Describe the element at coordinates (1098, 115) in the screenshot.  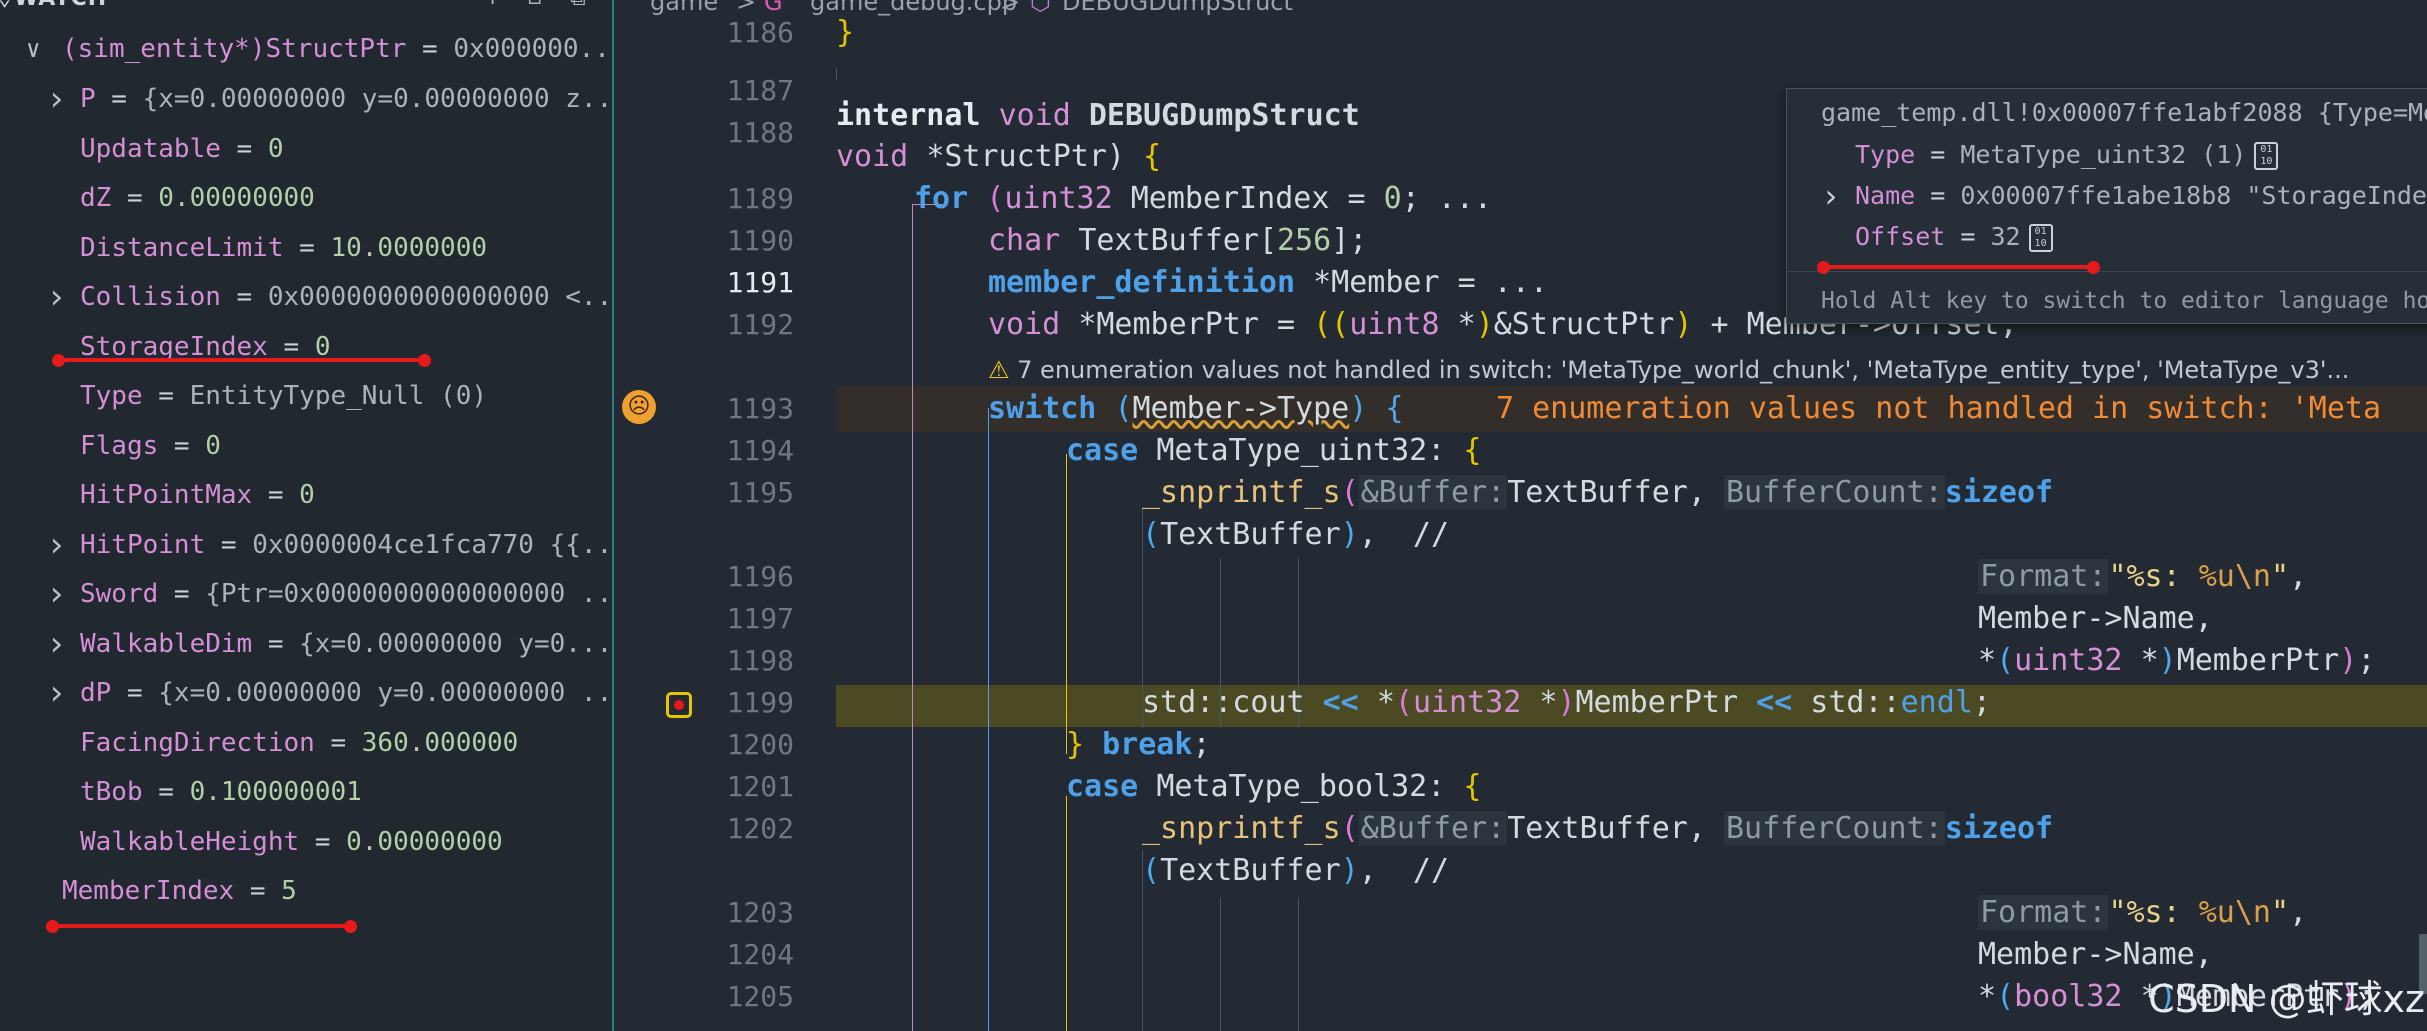
I see `code-line: internal void DEBUGDumpStruct` at that location.